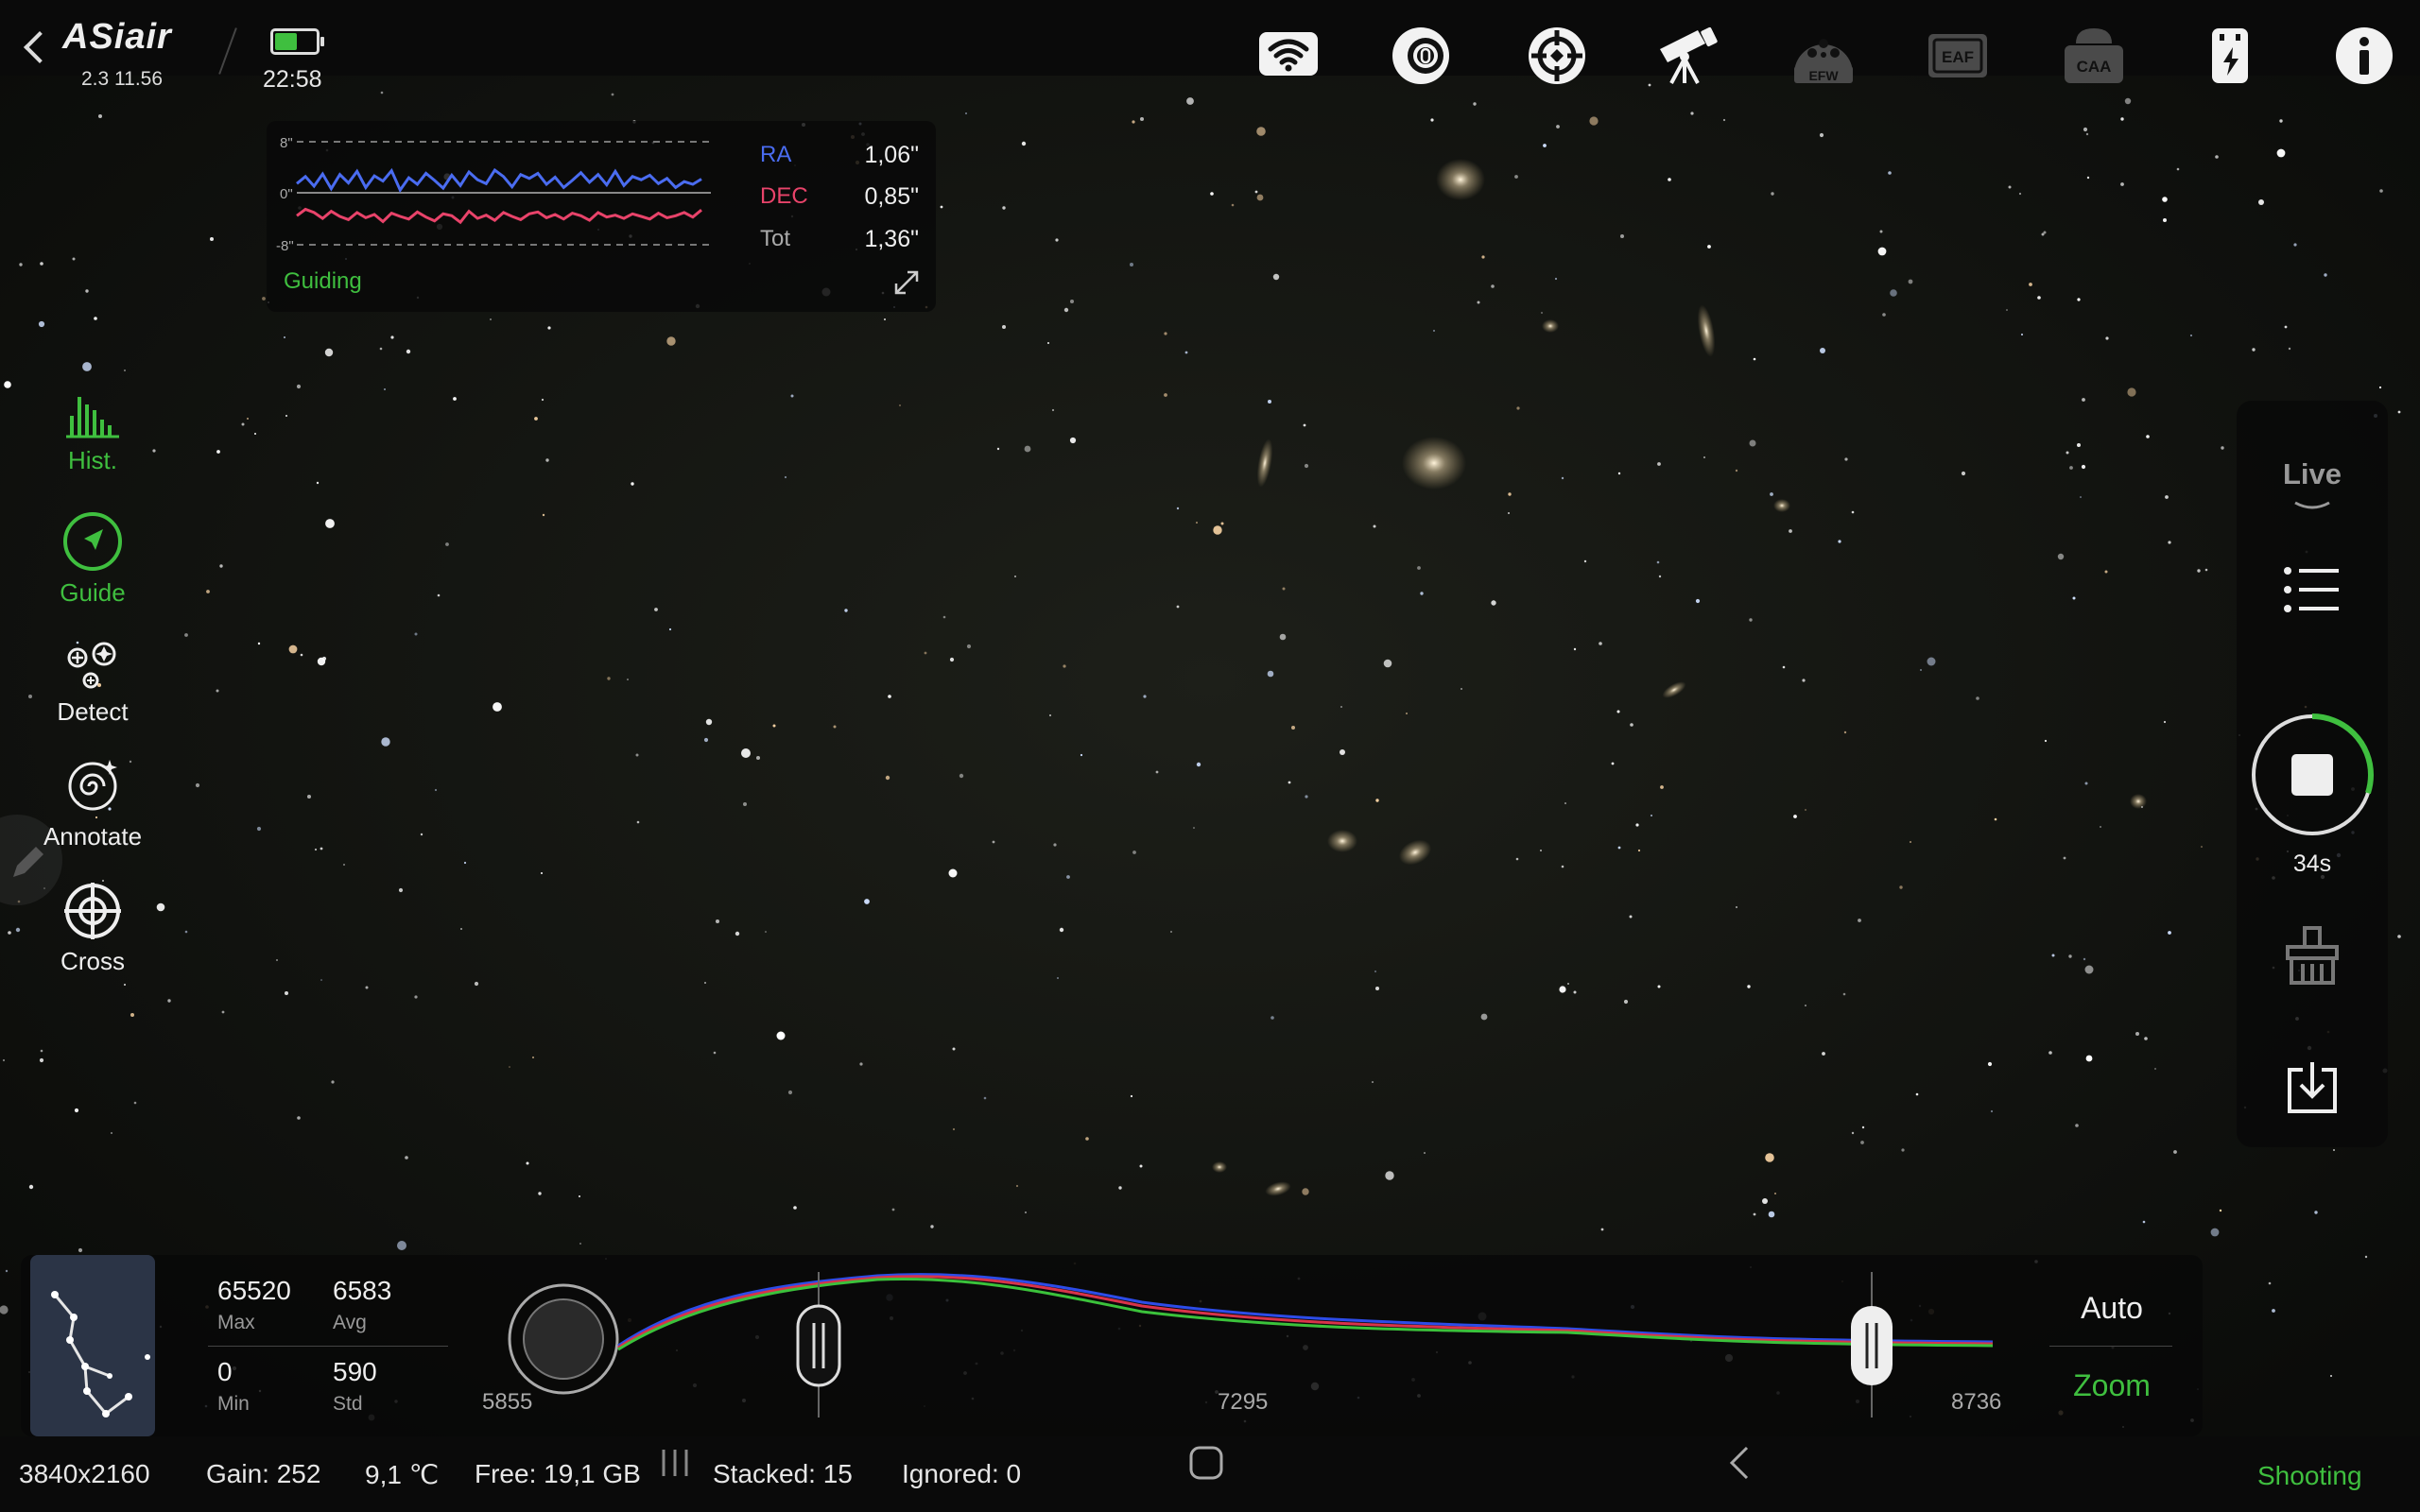  Describe the element at coordinates (1872, 1345) in the screenshot. I see `white-point-handle` at that location.